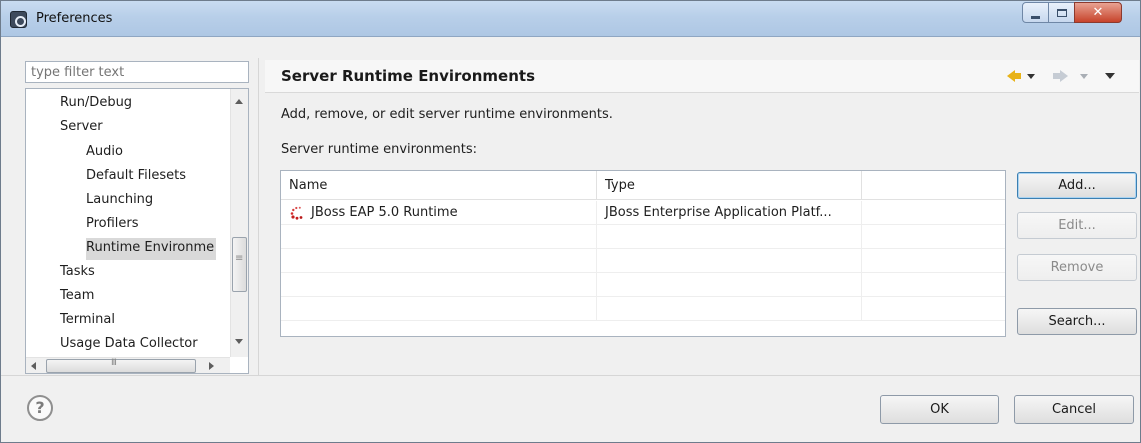 The height and width of the screenshot is (443, 1141). Describe the element at coordinates (239, 264) in the screenshot. I see `vertical-scroll-thumb` at that location.